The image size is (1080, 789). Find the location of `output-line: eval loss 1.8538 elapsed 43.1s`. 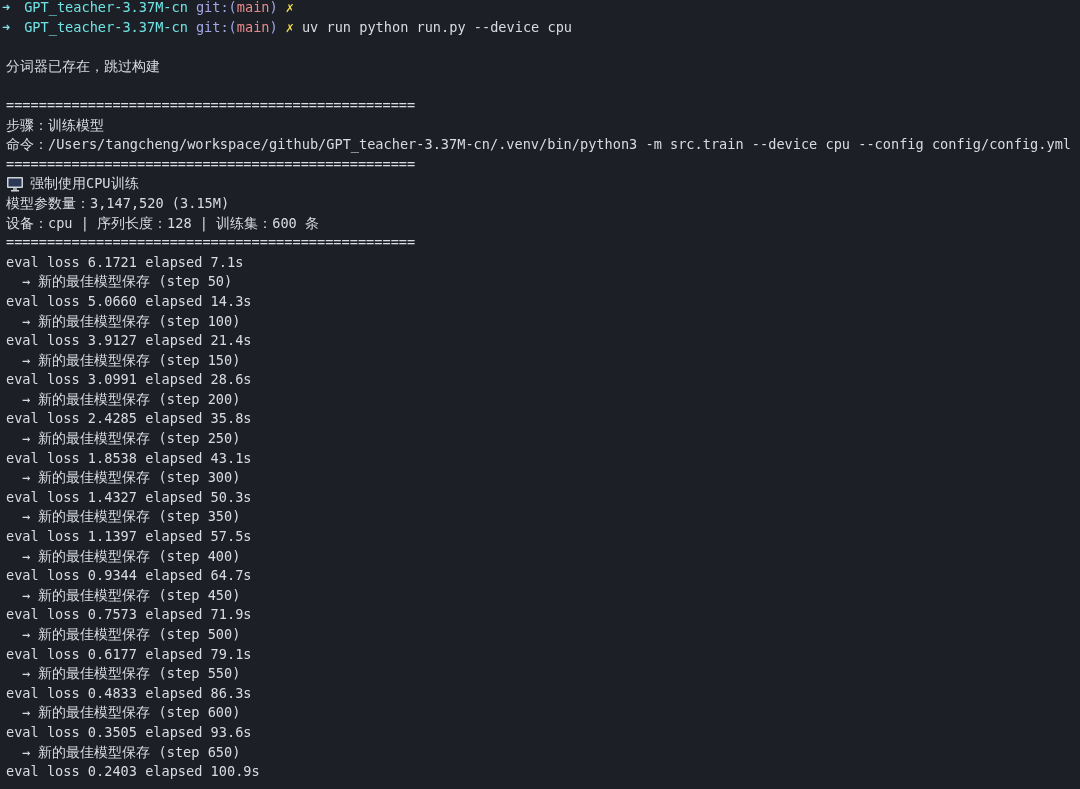

output-line: eval loss 1.8538 elapsed 43.1s is located at coordinates (129, 458).